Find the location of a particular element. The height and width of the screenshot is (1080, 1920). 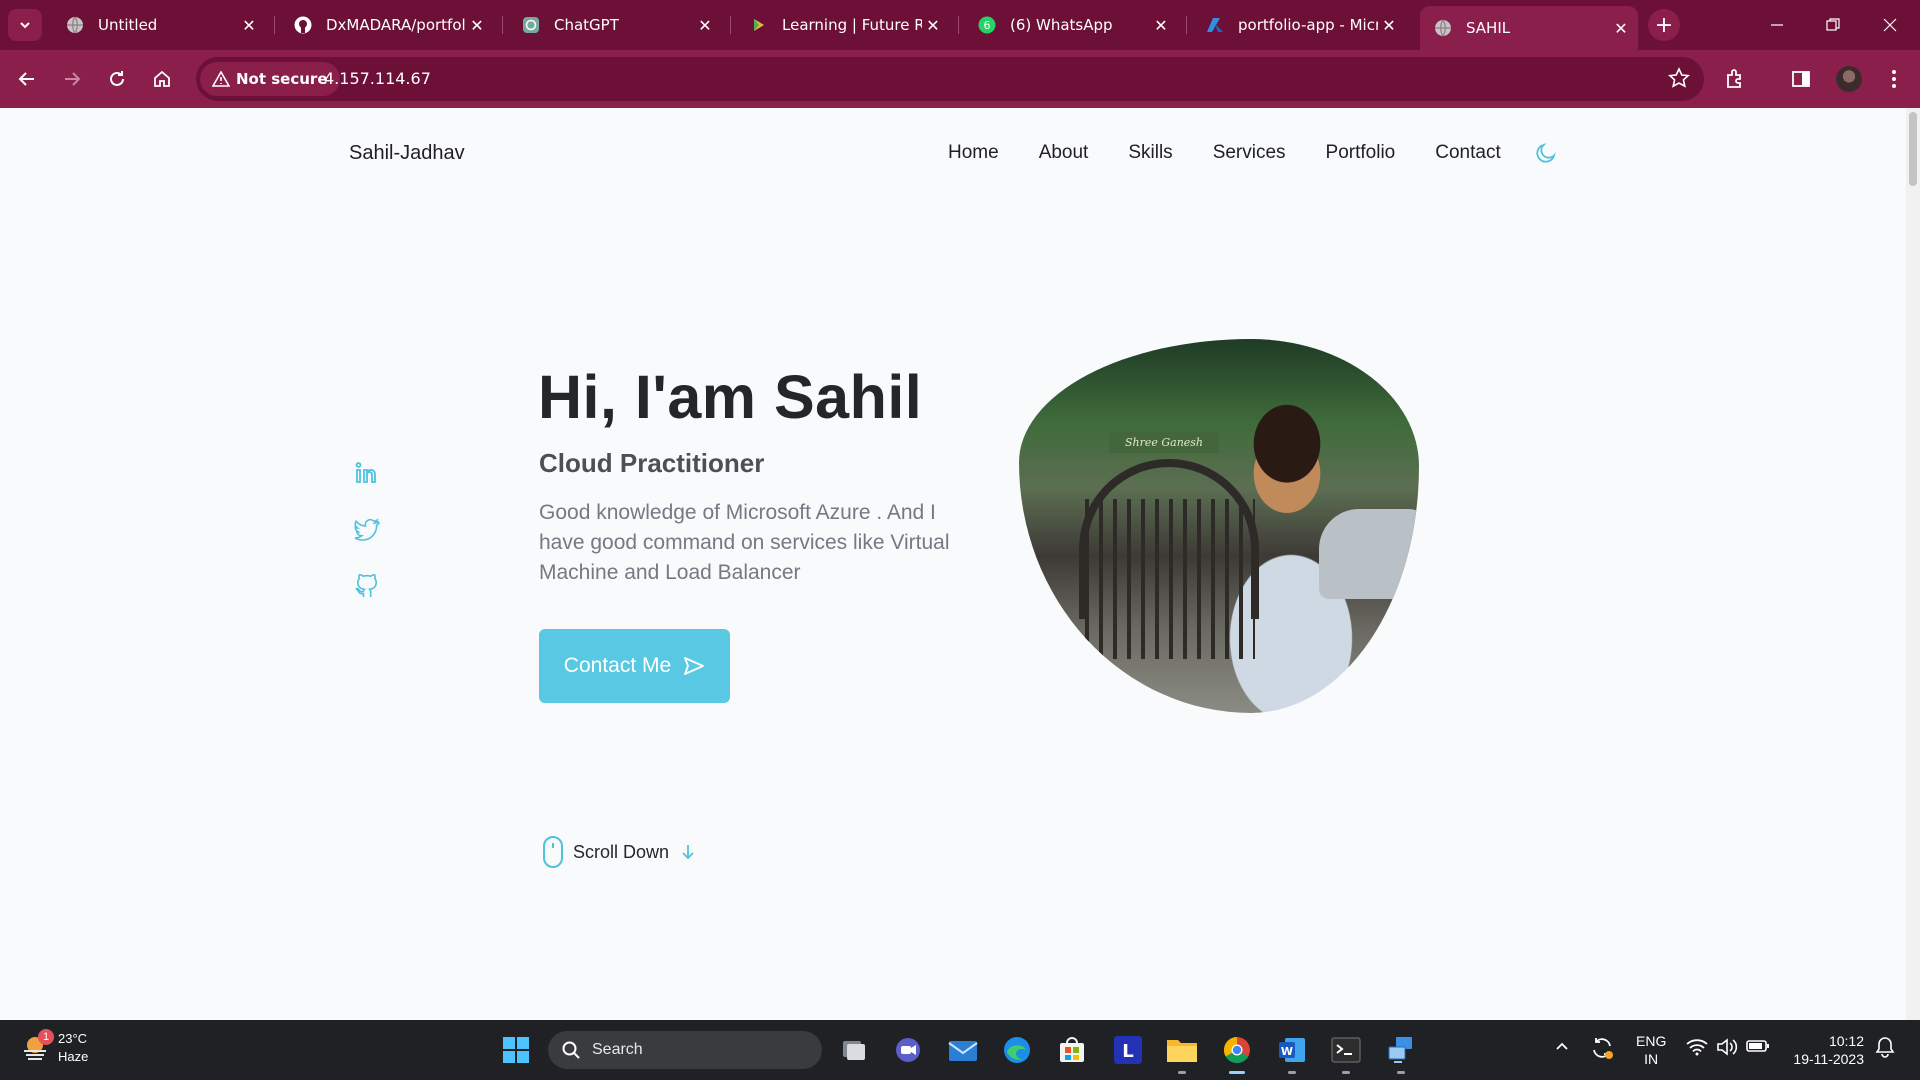

contact-me-button: Contact Me is located at coordinates (634, 666).